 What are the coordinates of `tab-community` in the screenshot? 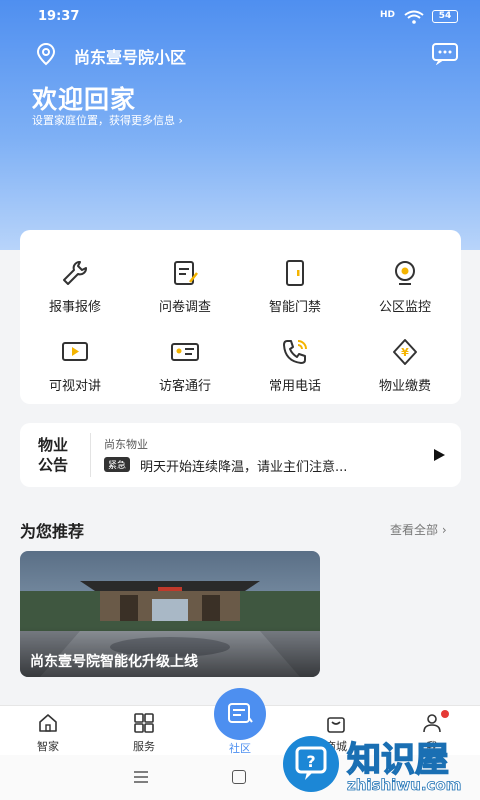 It's located at (240, 714).